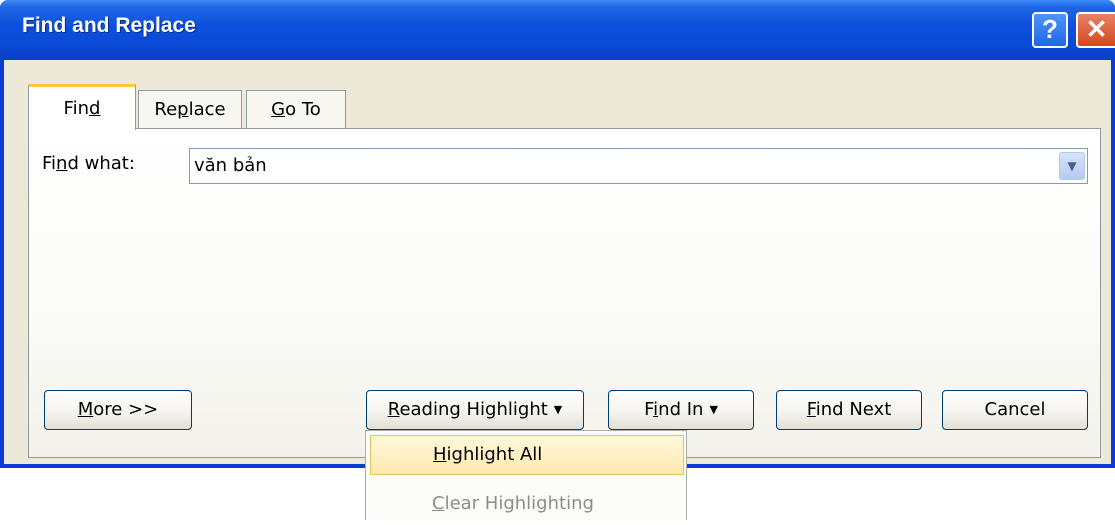  Describe the element at coordinates (638, 166) in the screenshot. I see `find-what-combobox: văn bản ▼` at that location.